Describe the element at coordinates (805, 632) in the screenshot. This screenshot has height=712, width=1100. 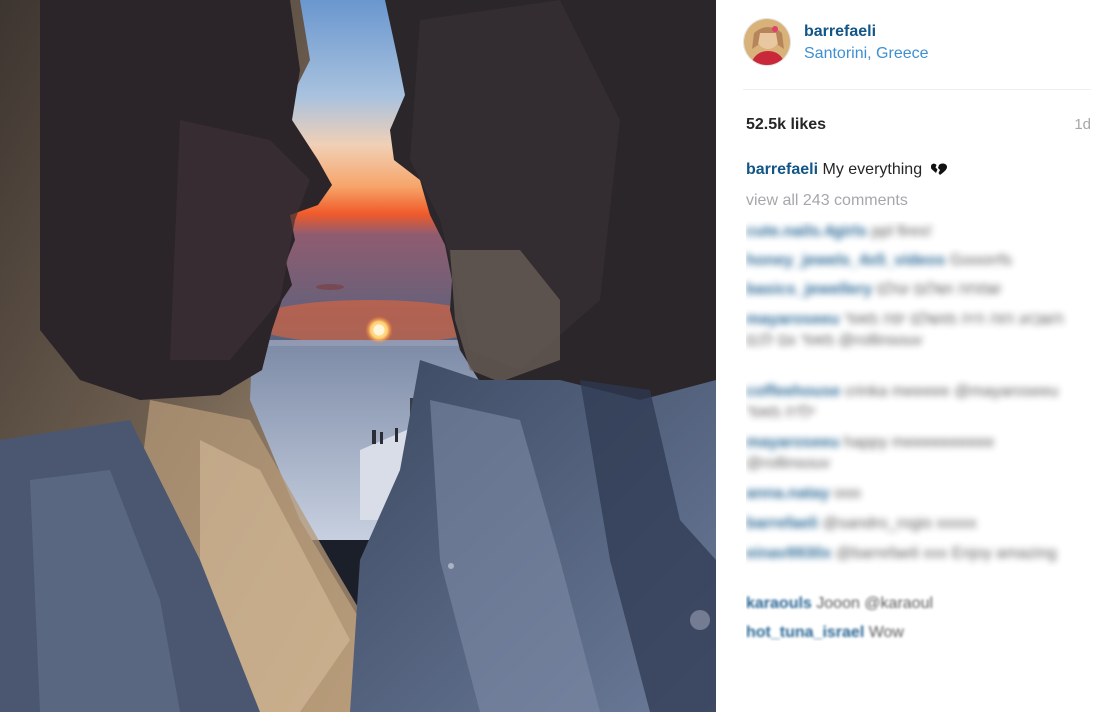
I see `comment-username: hot_tuna_israel` at that location.